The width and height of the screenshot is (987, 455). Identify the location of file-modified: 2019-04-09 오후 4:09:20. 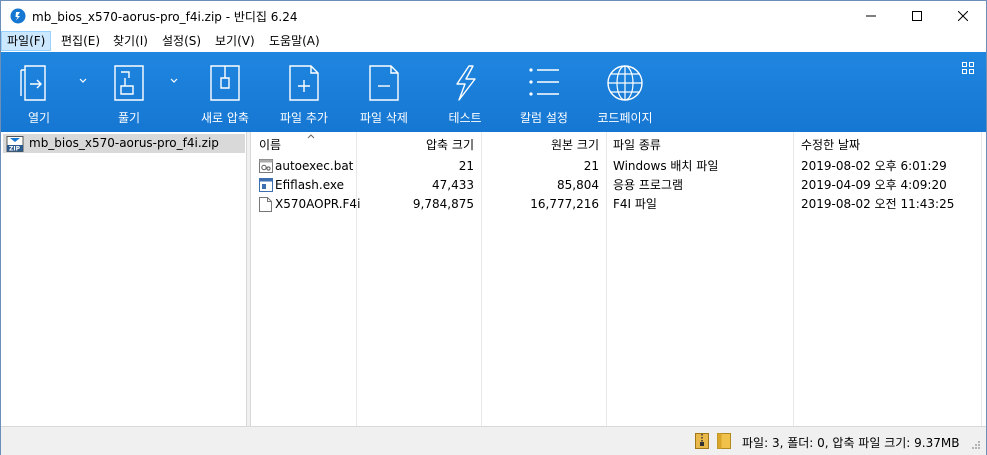
(874, 185).